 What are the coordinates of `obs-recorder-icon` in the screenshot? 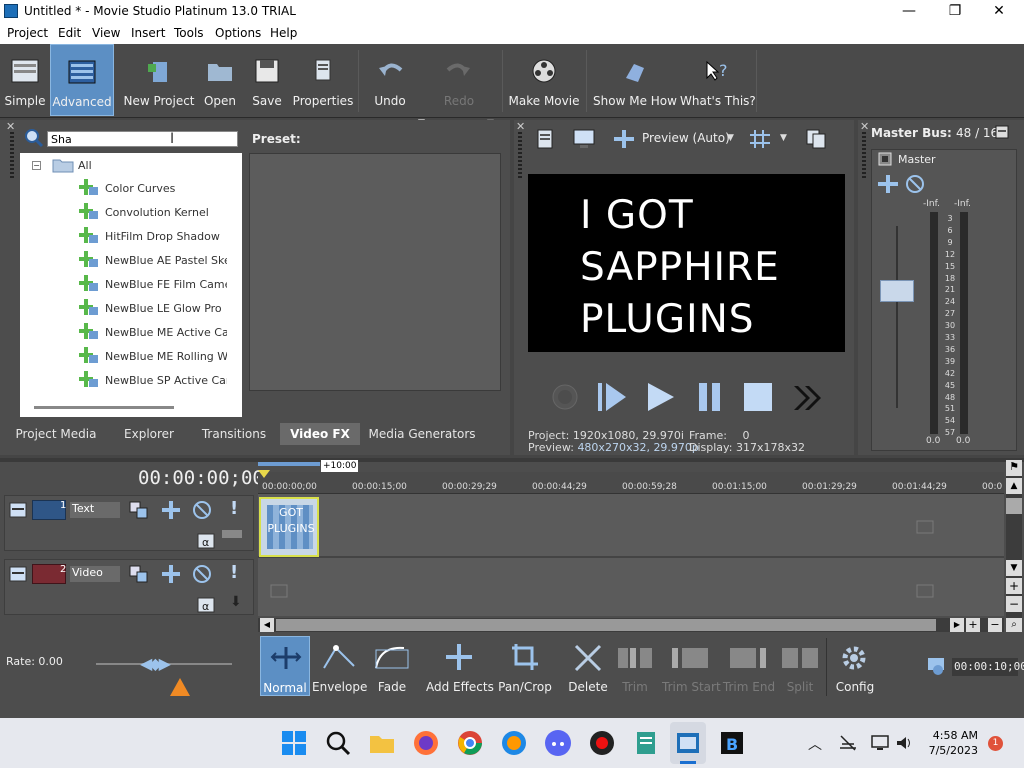 It's located at (602, 743).